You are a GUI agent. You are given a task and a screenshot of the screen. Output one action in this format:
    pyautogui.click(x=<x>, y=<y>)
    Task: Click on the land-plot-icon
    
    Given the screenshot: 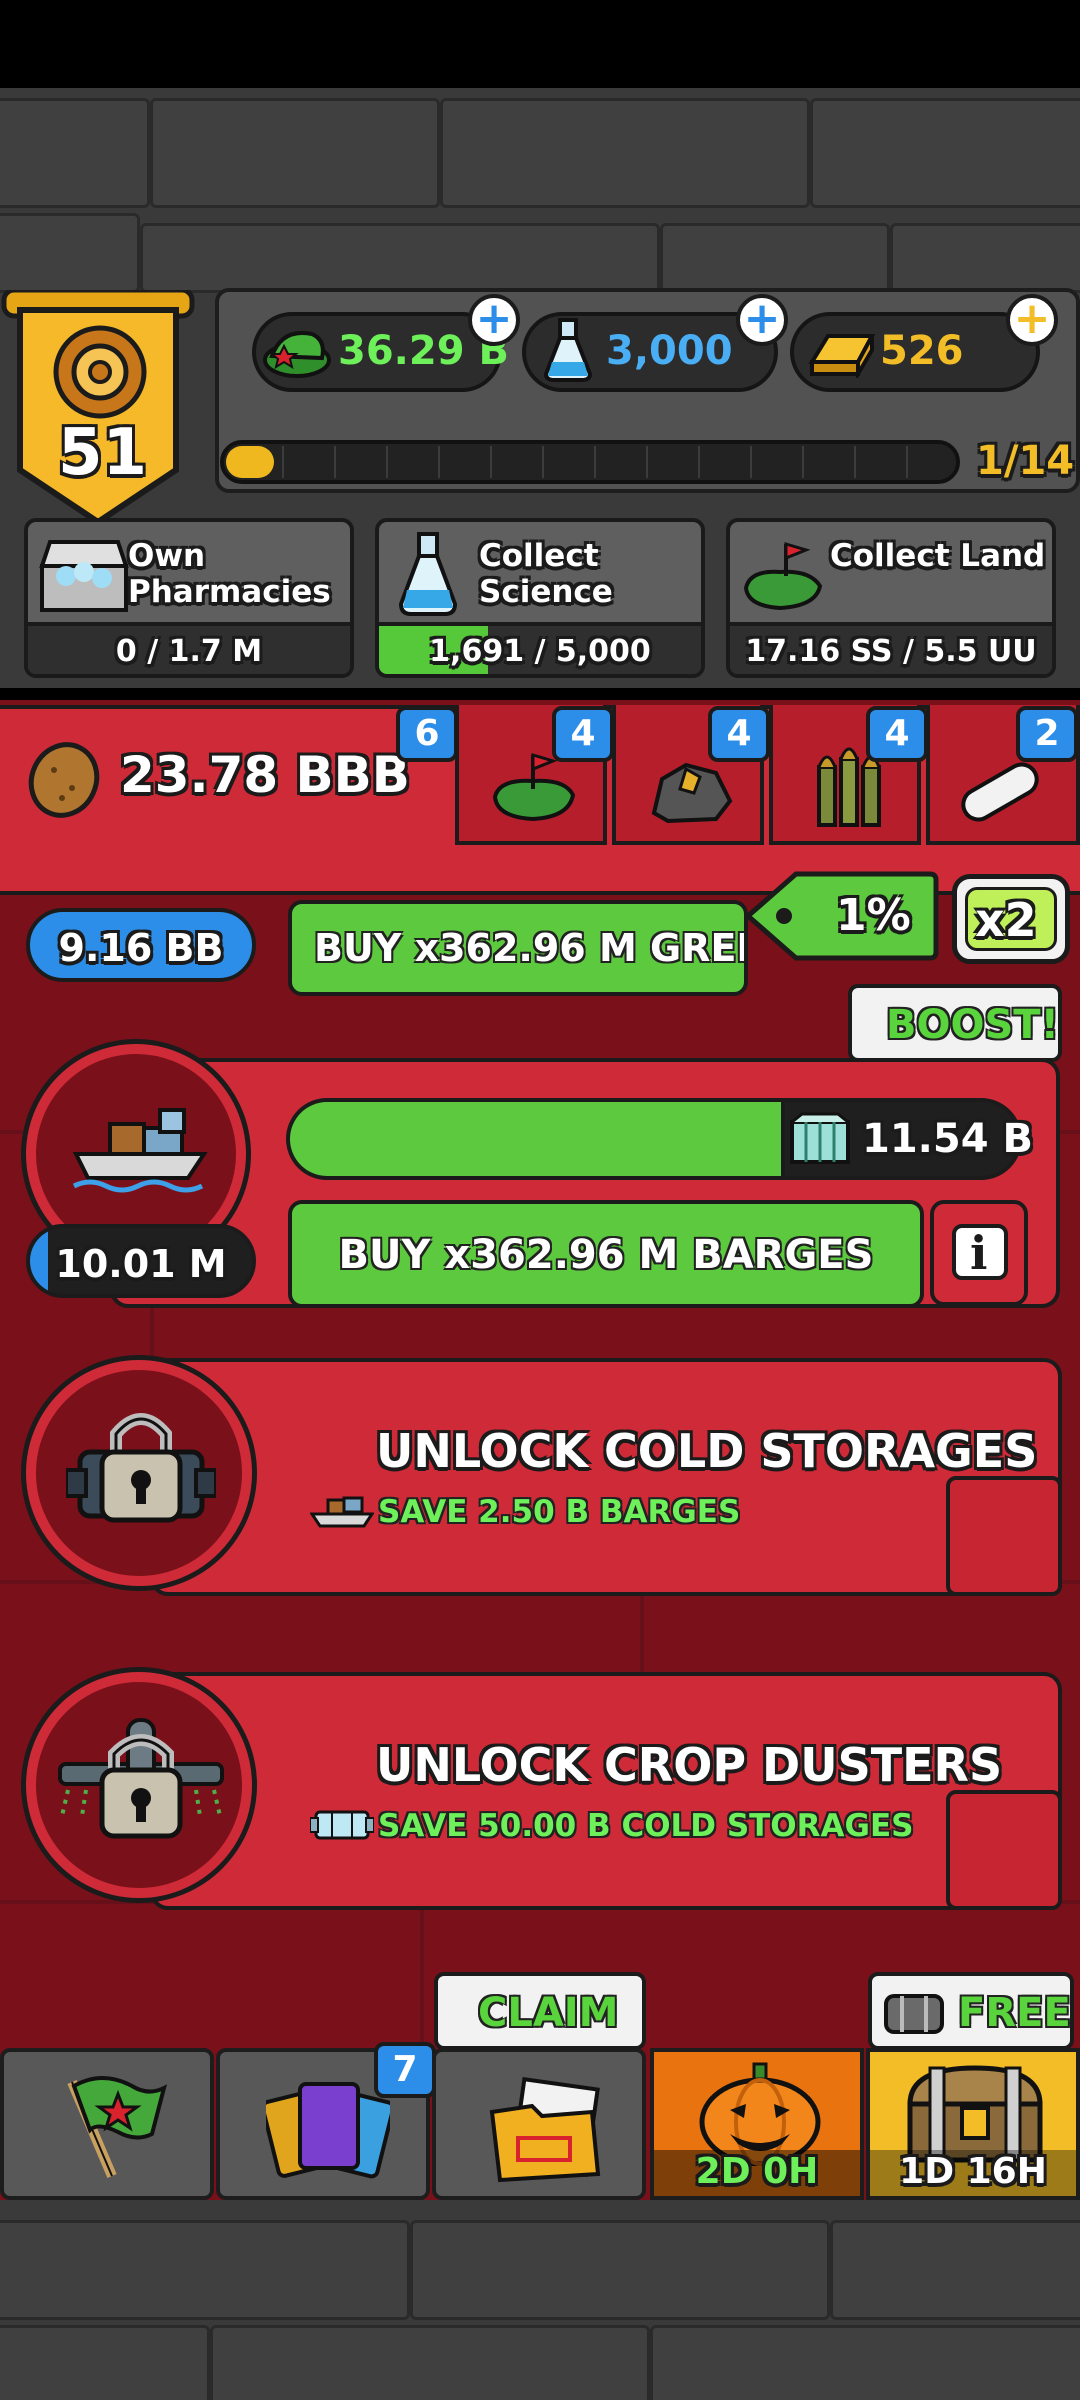 What is the action you would take?
    pyautogui.click(x=783, y=576)
    